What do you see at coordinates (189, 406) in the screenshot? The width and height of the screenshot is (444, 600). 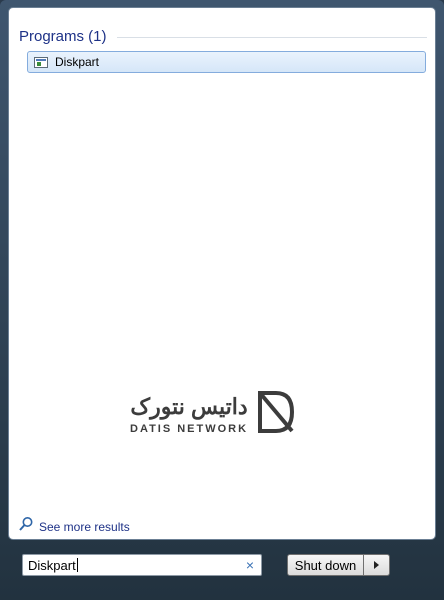 I see `watermark-persian: داتیس نتورک` at bounding box center [189, 406].